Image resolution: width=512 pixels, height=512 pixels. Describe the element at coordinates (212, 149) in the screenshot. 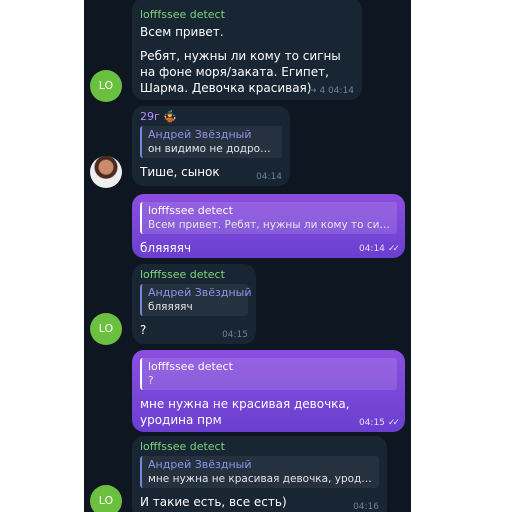

I see `reply-text: он видимо не додрочил` at that location.